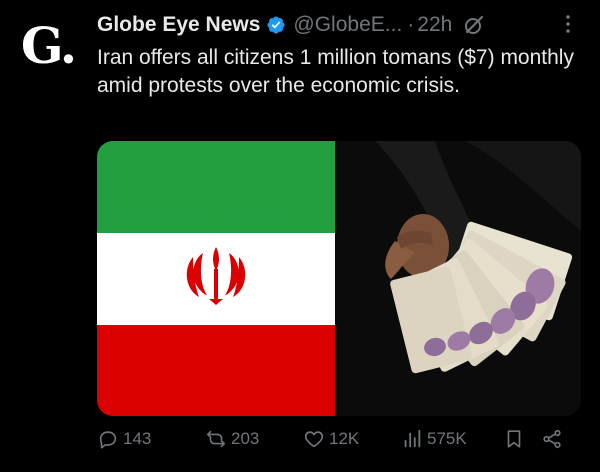  What do you see at coordinates (108, 440) in the screenshot?
I see `reply-icon` at bounding box center [108, 440].